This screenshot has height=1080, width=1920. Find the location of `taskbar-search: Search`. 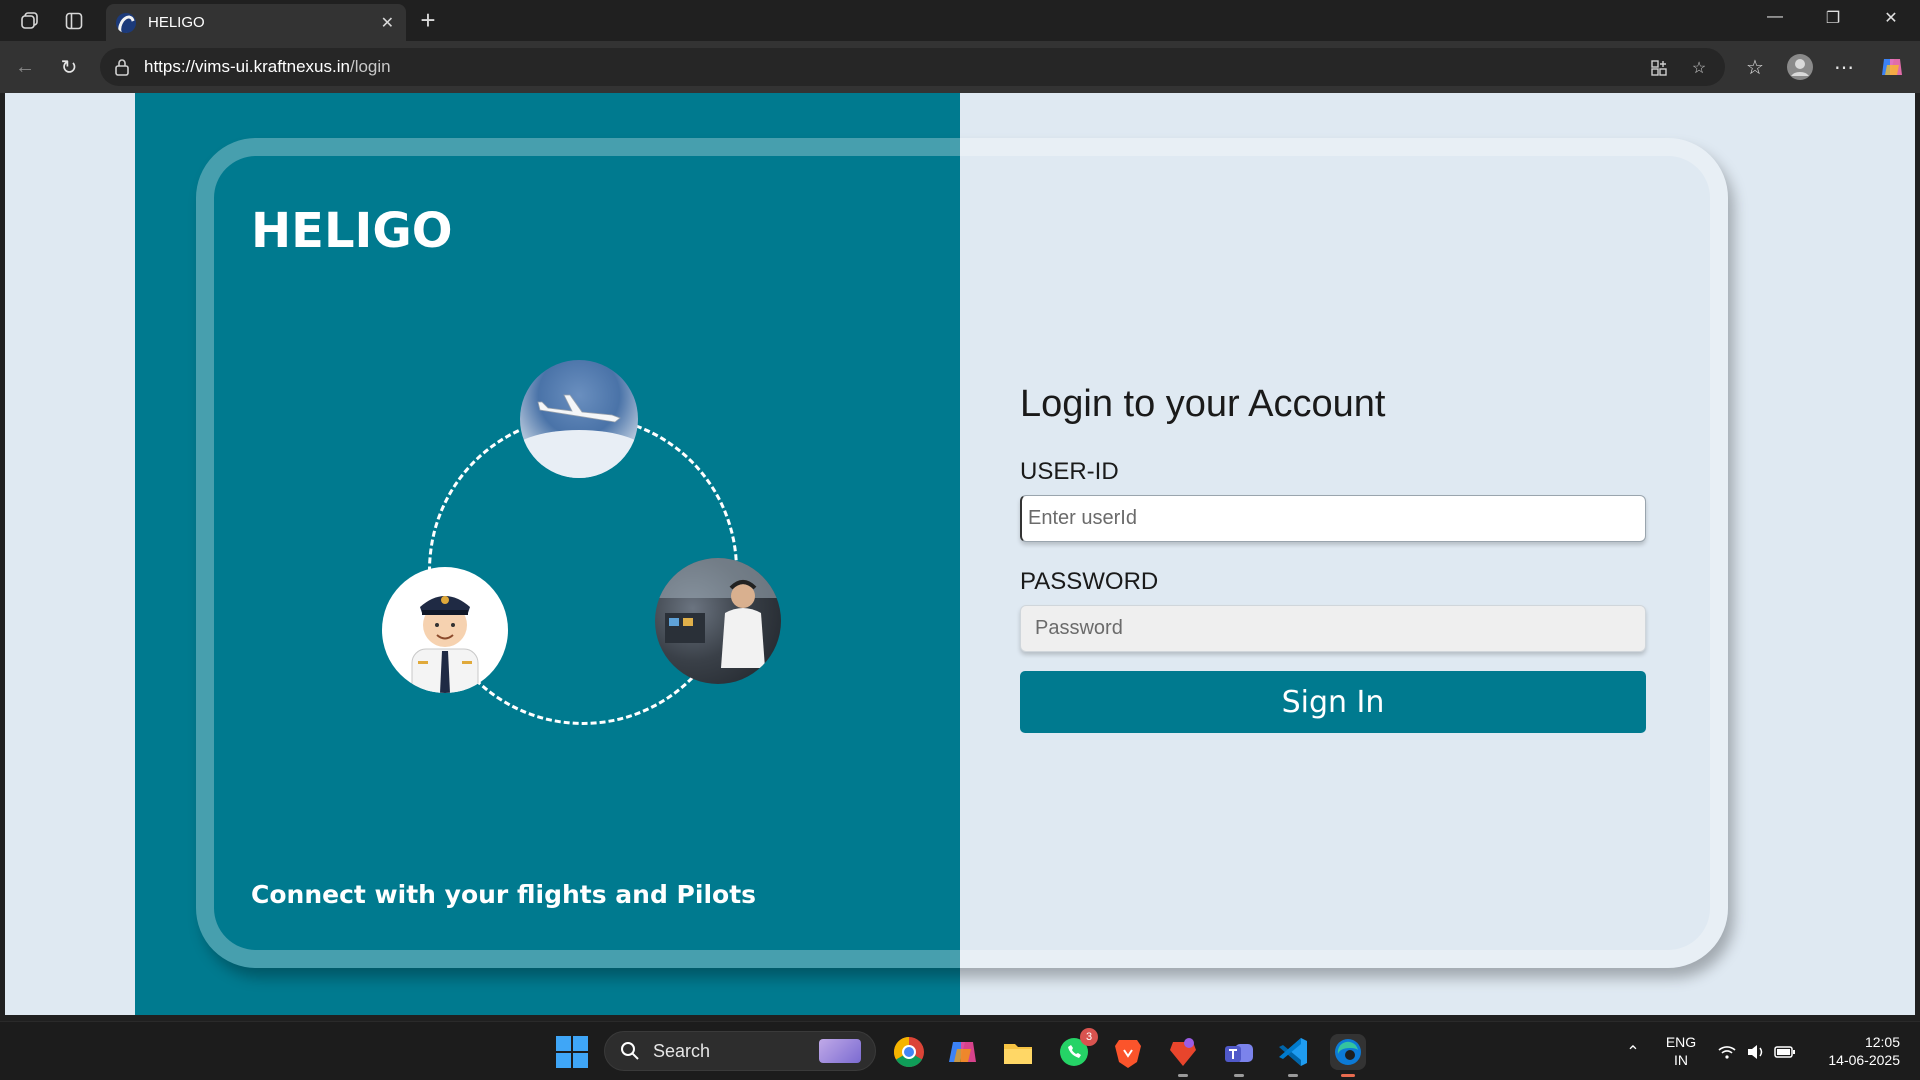

taskbar-search: Search is located at coordinates (740, 1051).